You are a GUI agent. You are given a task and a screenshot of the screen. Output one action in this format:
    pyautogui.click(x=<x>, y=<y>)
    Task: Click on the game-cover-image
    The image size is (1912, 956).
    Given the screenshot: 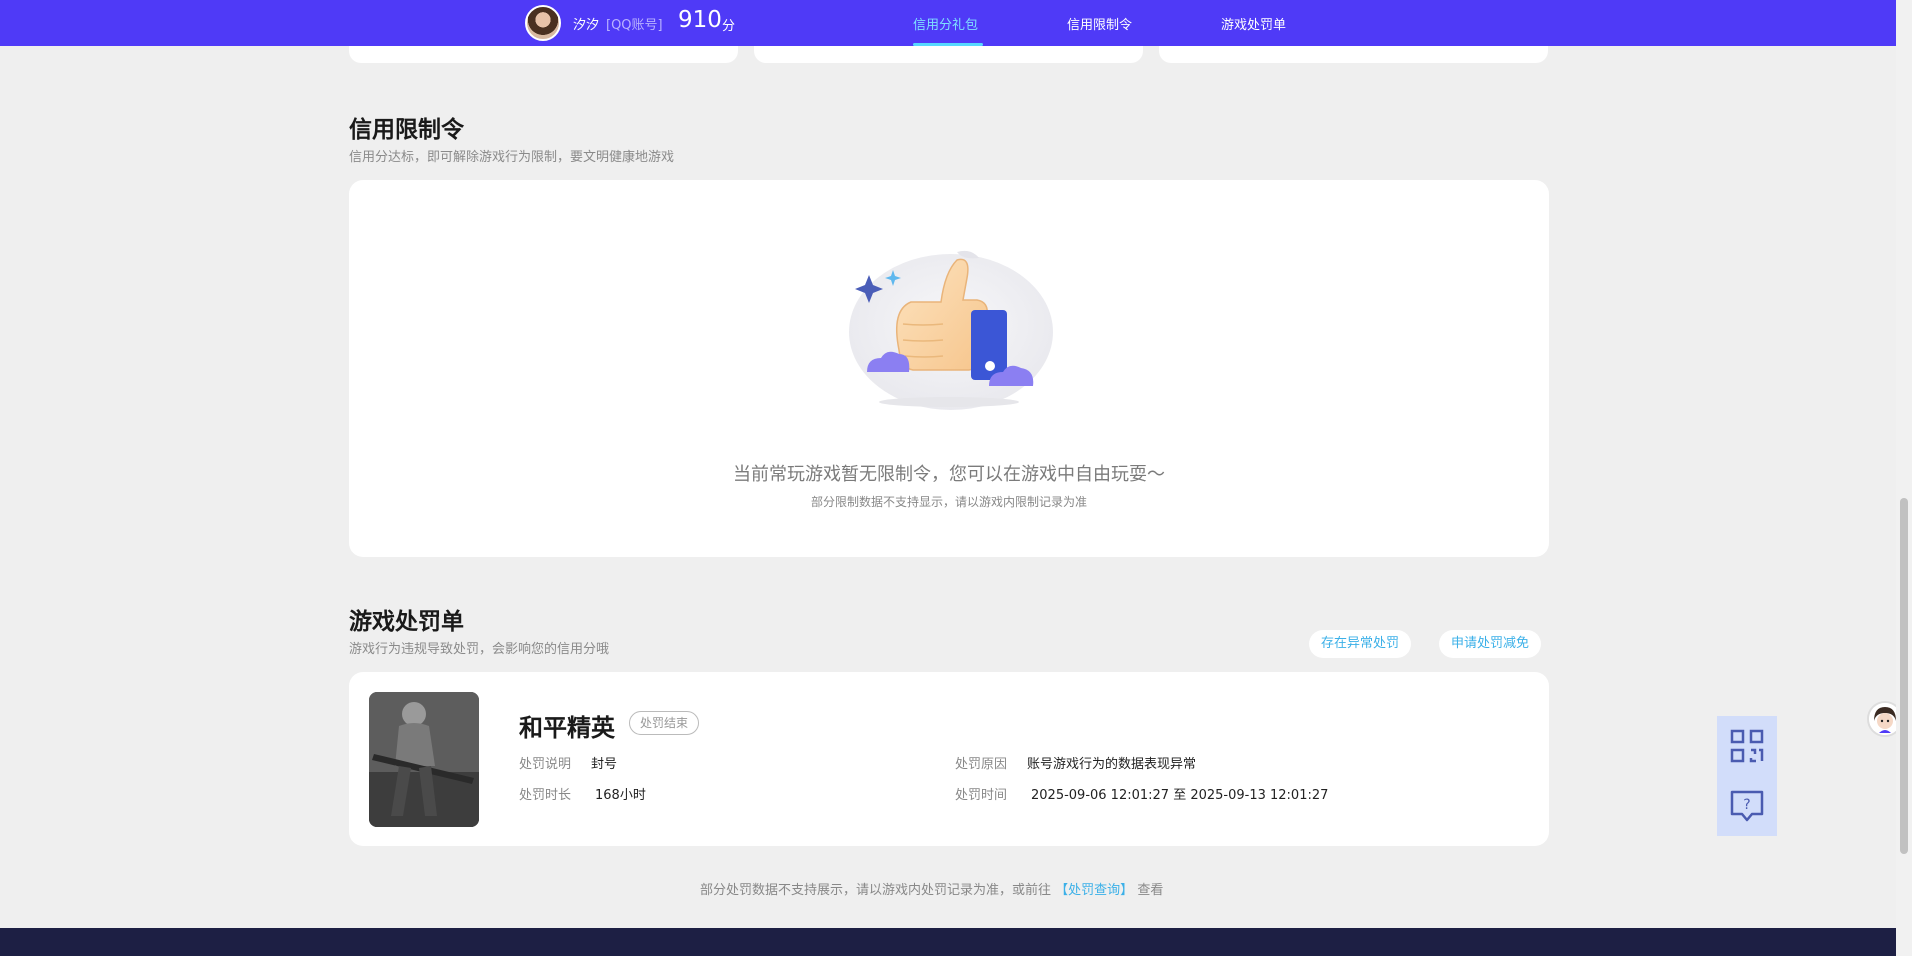 What is the action you would take?
    pyautogui.click(x=424, y=759)
    